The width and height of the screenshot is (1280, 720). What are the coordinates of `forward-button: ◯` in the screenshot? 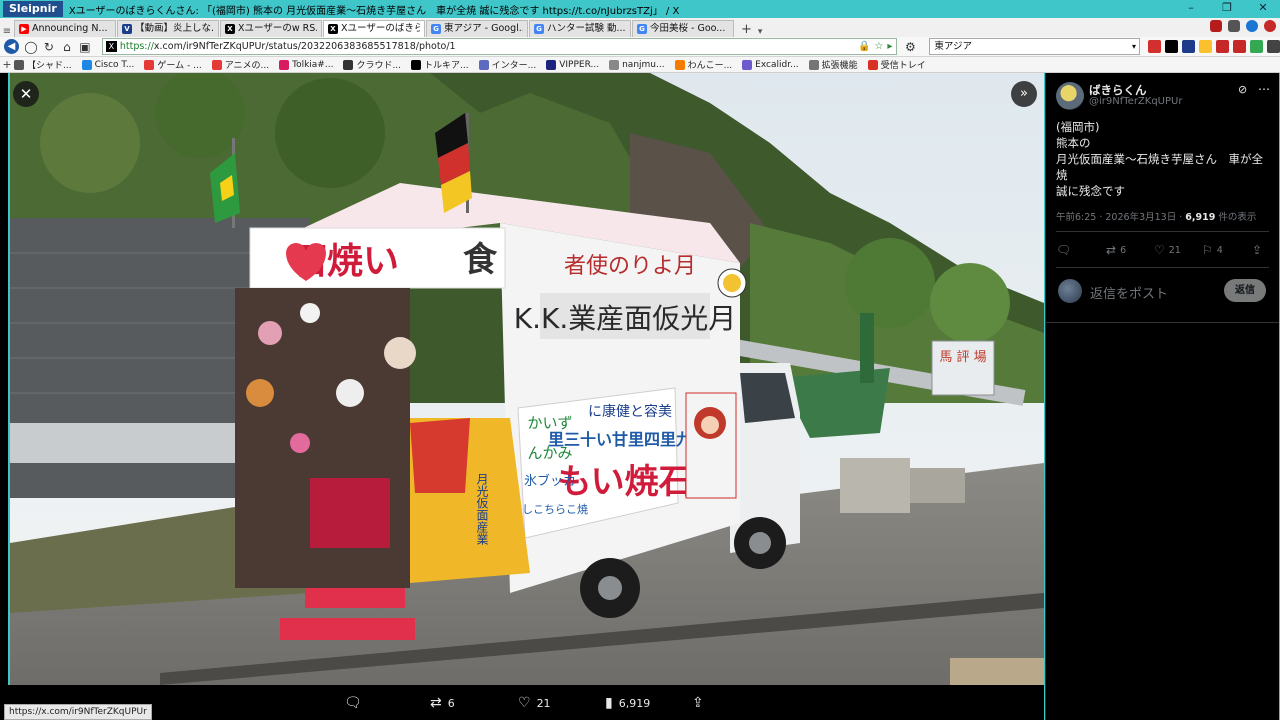 It's located at (31, 47).